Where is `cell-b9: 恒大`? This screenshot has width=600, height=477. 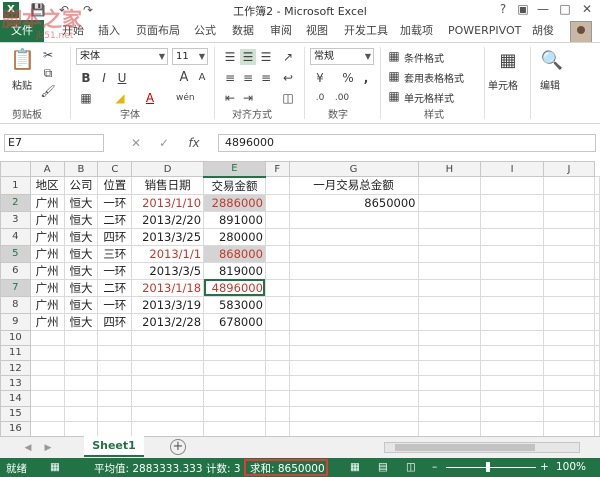
cell-b9: 恒大 is located at coordinates (81, 321).